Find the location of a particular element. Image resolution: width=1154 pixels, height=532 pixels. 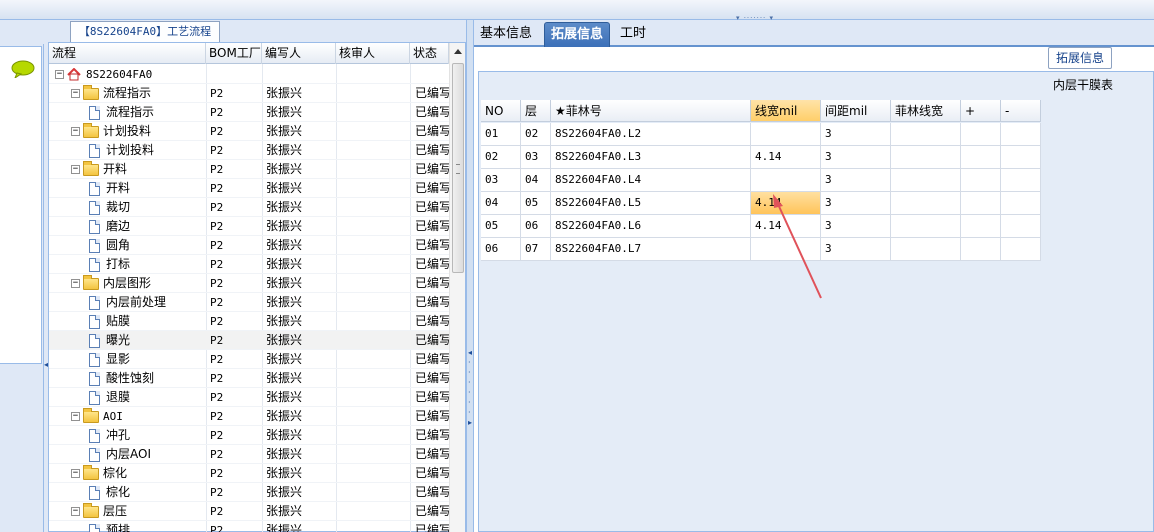

layer-cell: 04 is located at coordinates (536, 180).